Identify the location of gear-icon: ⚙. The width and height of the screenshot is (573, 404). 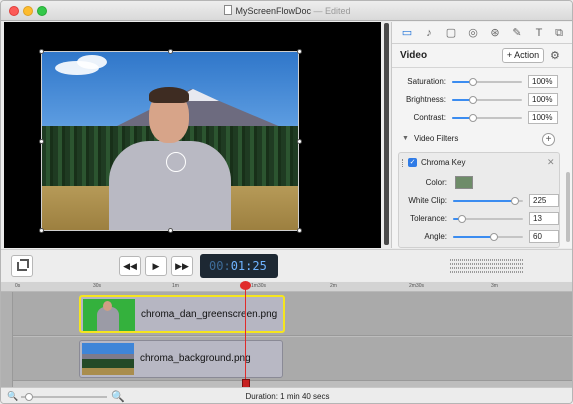
(555, 55).